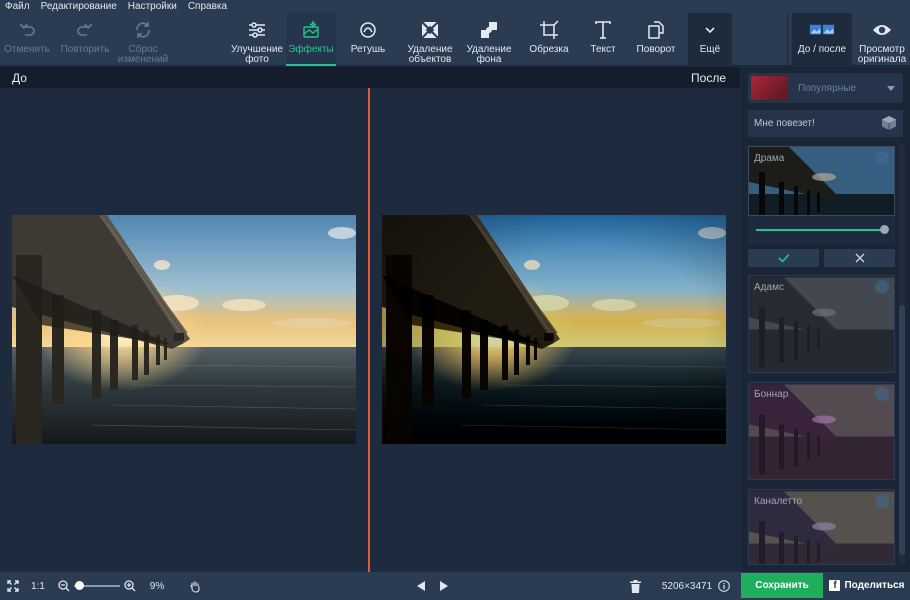 This screenshot has height=600, width=910. What do you see at coordinates (489, 54) in the screenshot?
I see `remove-background-label: Удаление фона` at bounding box center [489, 54].